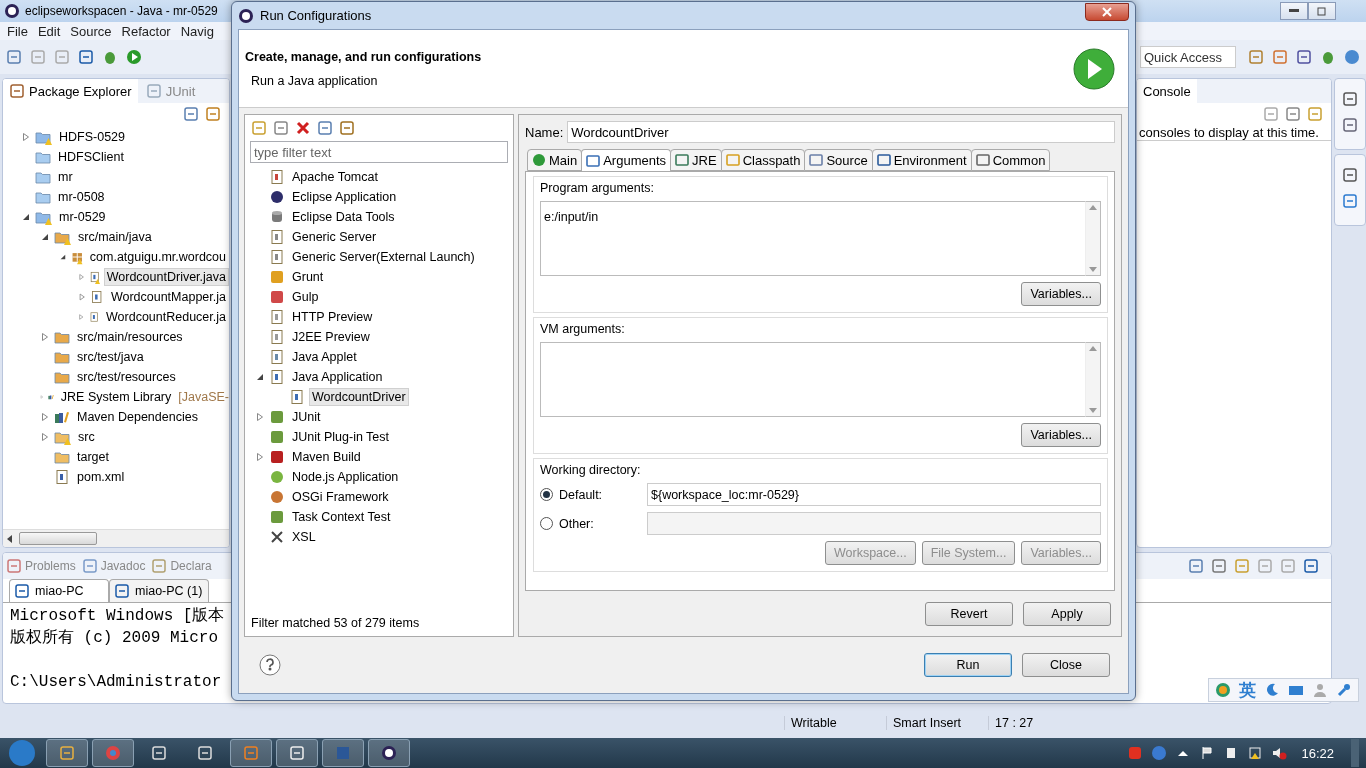  I want to click on tree-item: Maven Dependencies, so click(137, 417).